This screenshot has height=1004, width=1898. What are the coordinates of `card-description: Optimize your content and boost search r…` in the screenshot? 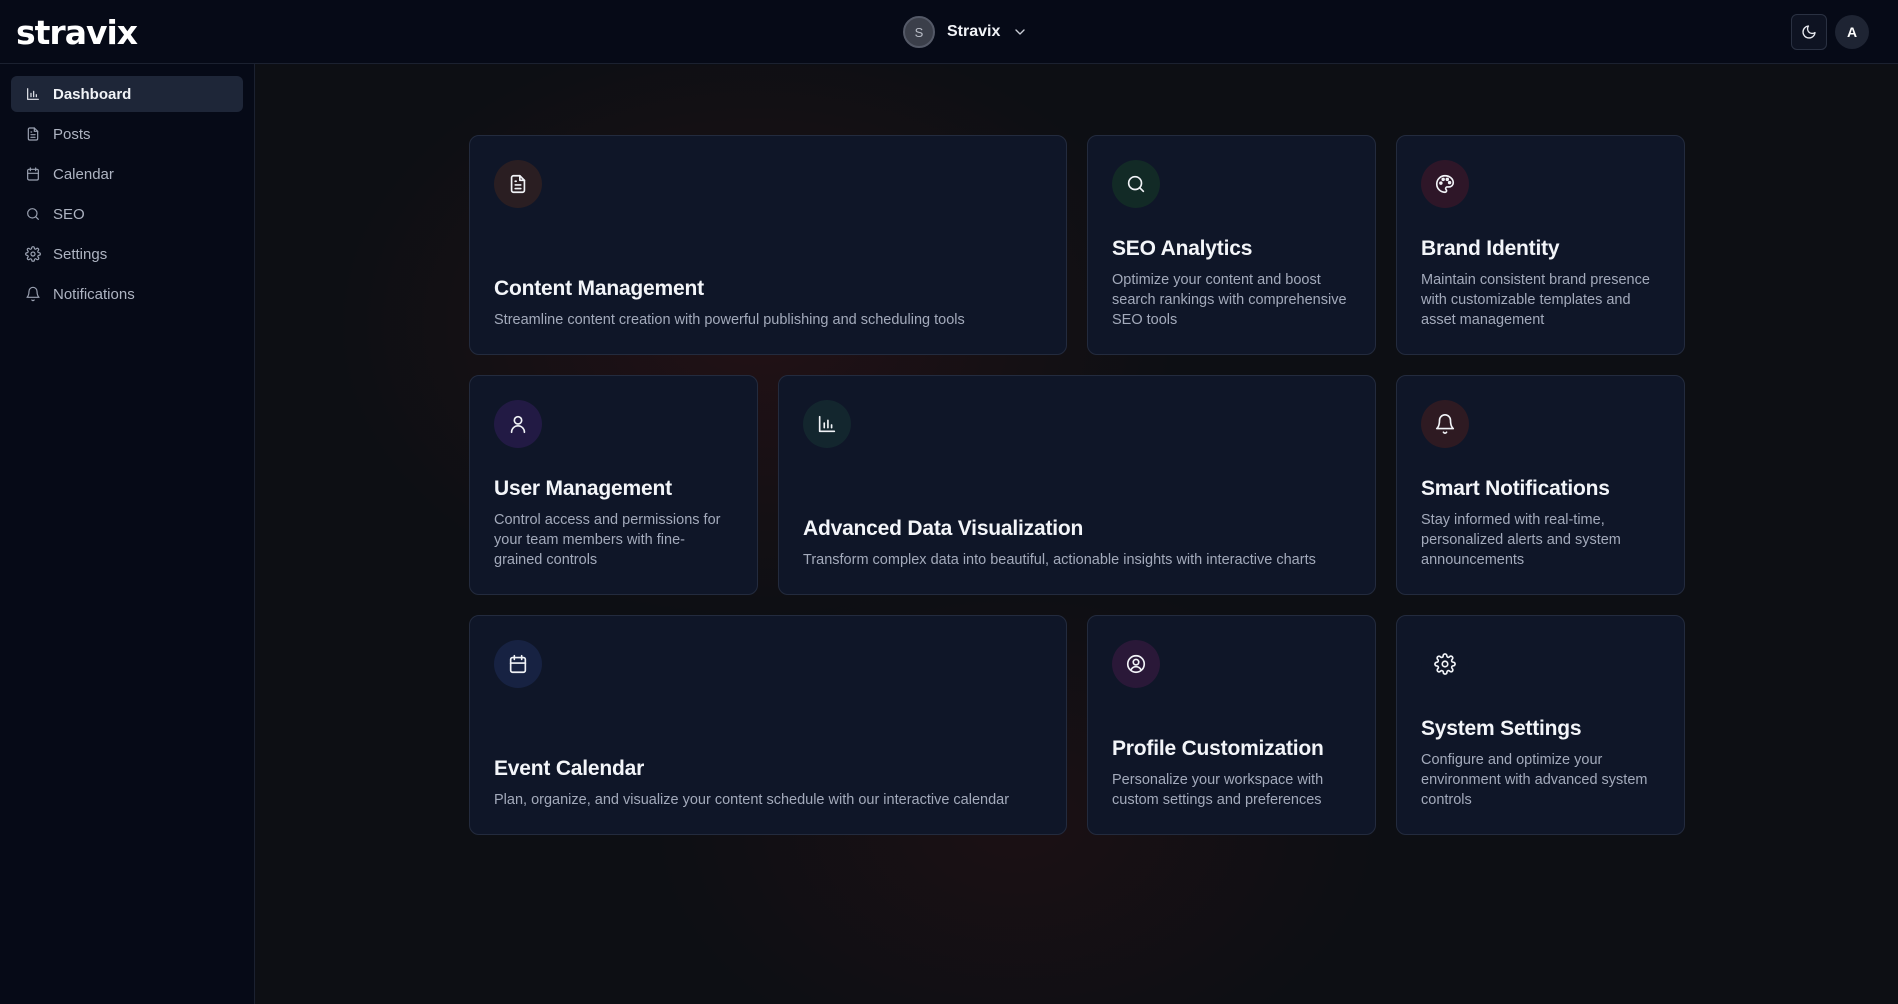 It's located at (1229, 300).